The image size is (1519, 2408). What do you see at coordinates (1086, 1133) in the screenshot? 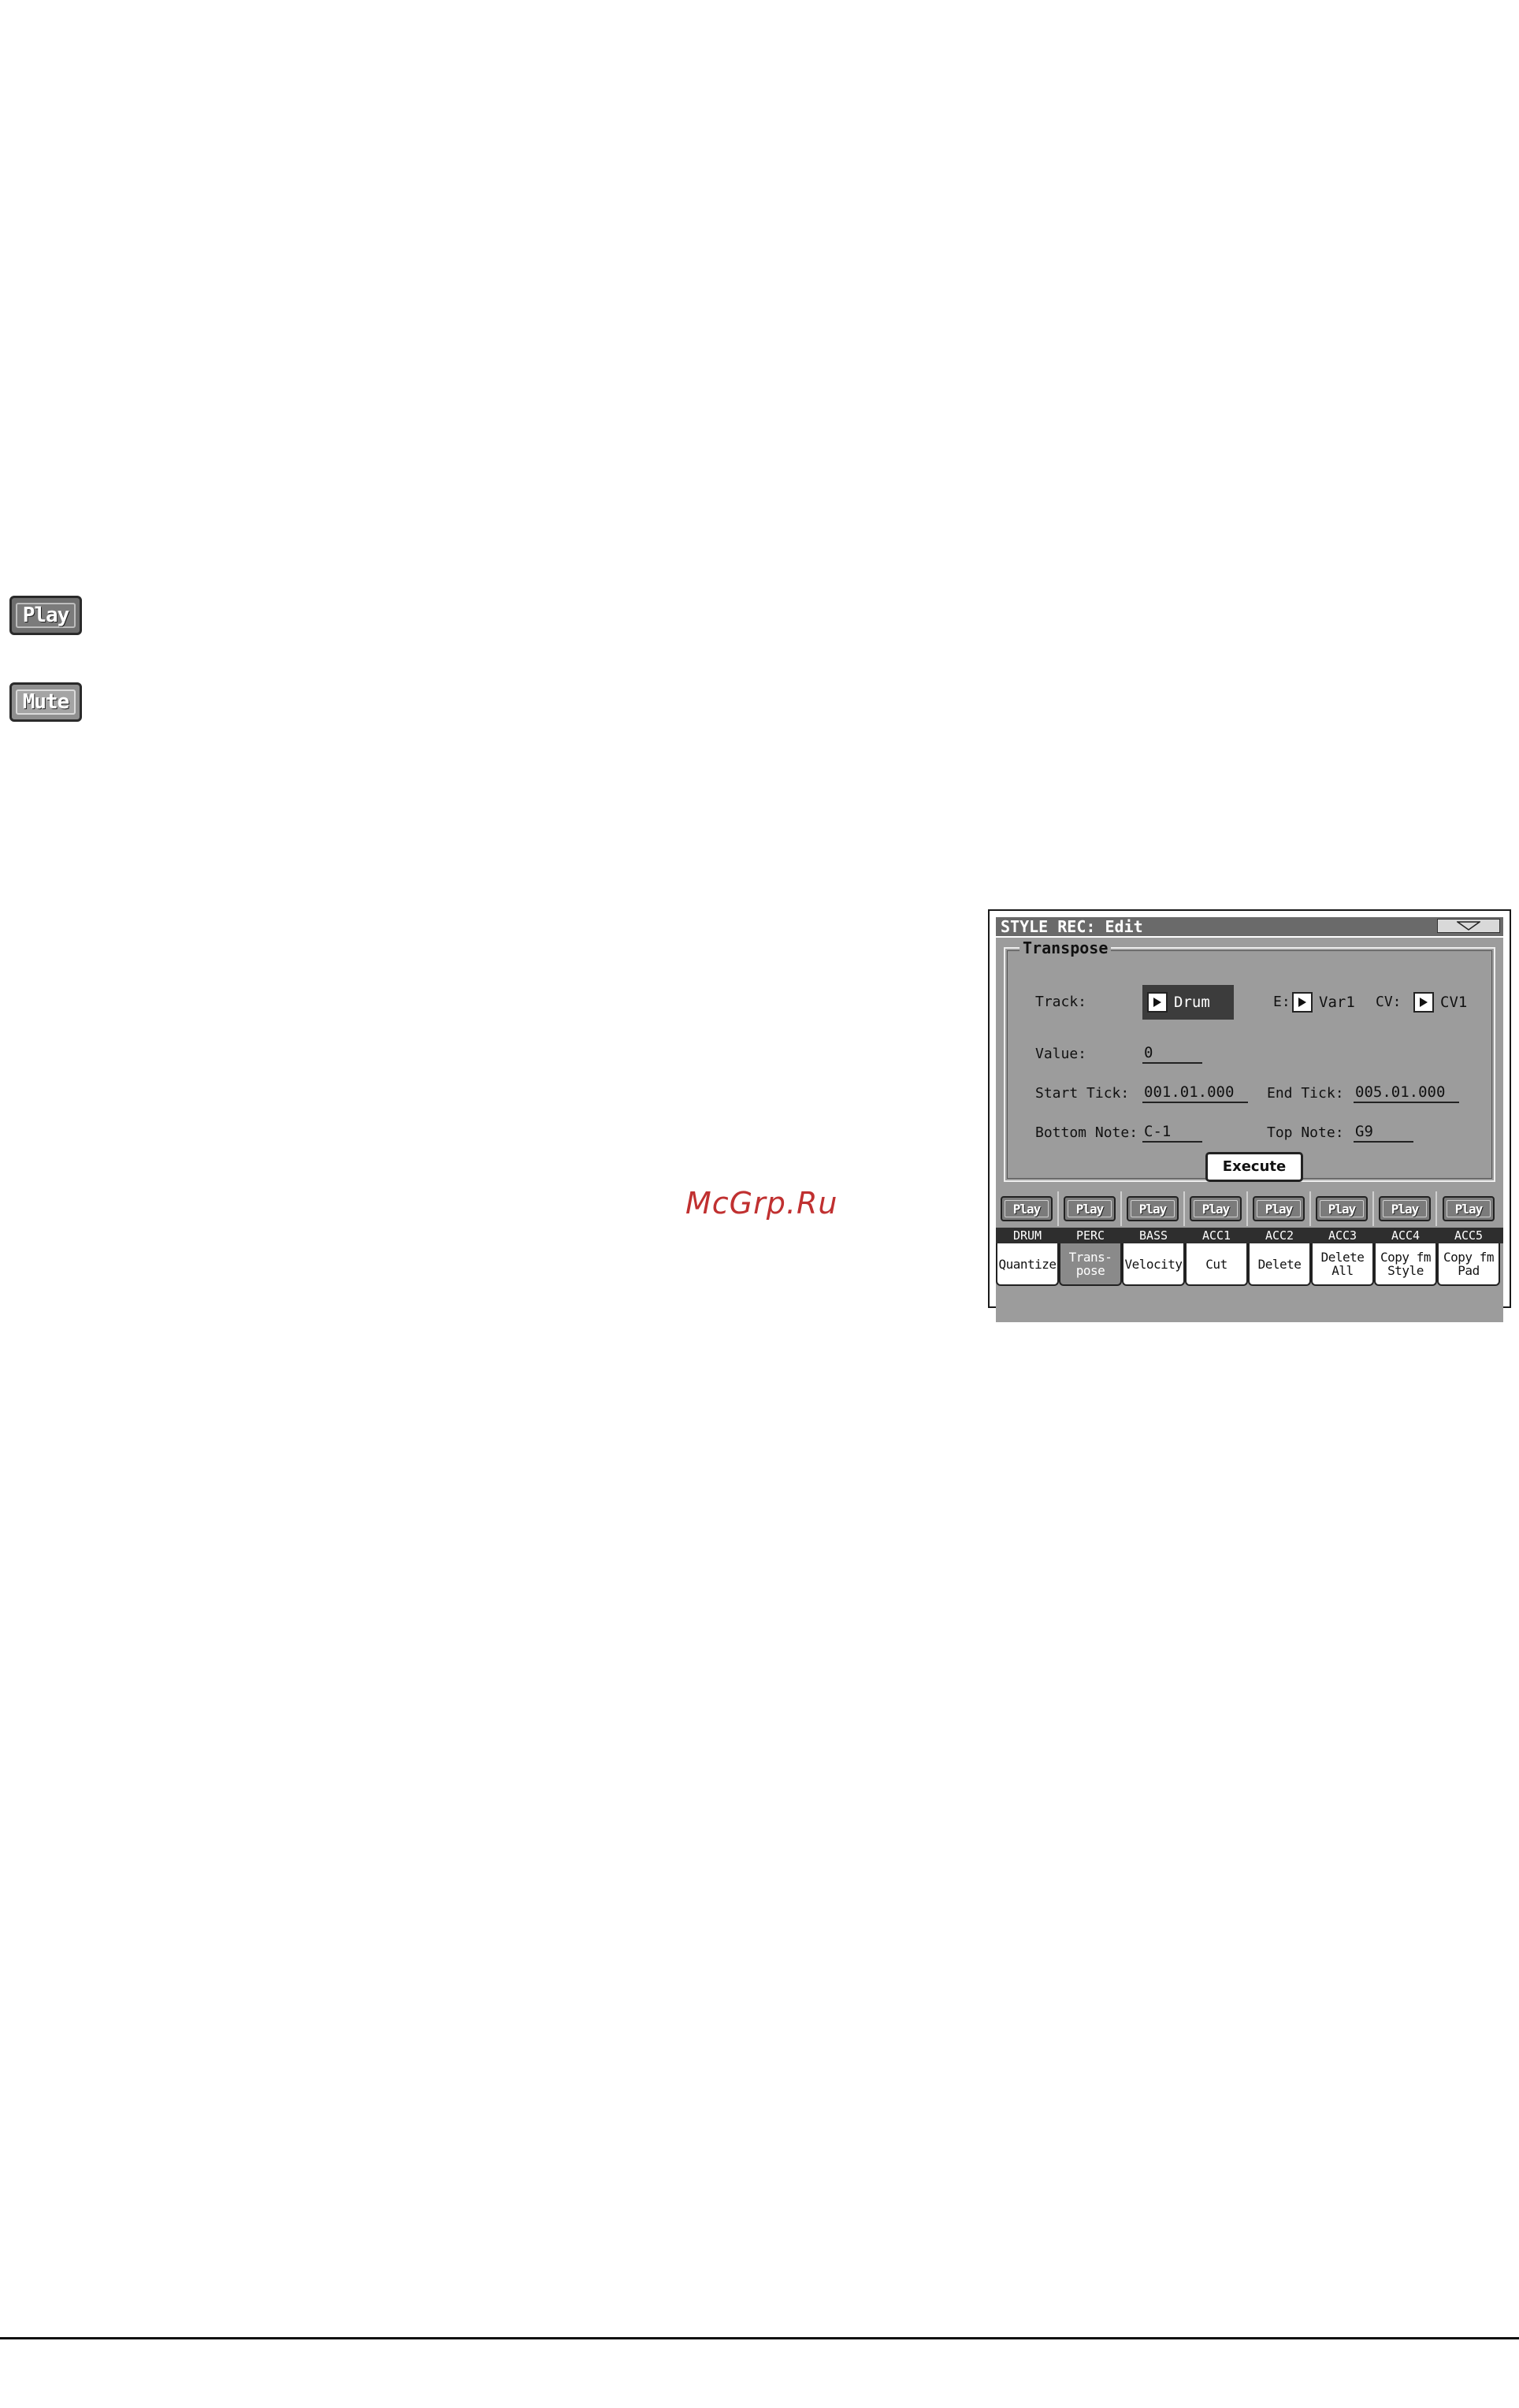
I see `bottom-note-label: Bottom Note:` at bounding box center [1086, 1133].